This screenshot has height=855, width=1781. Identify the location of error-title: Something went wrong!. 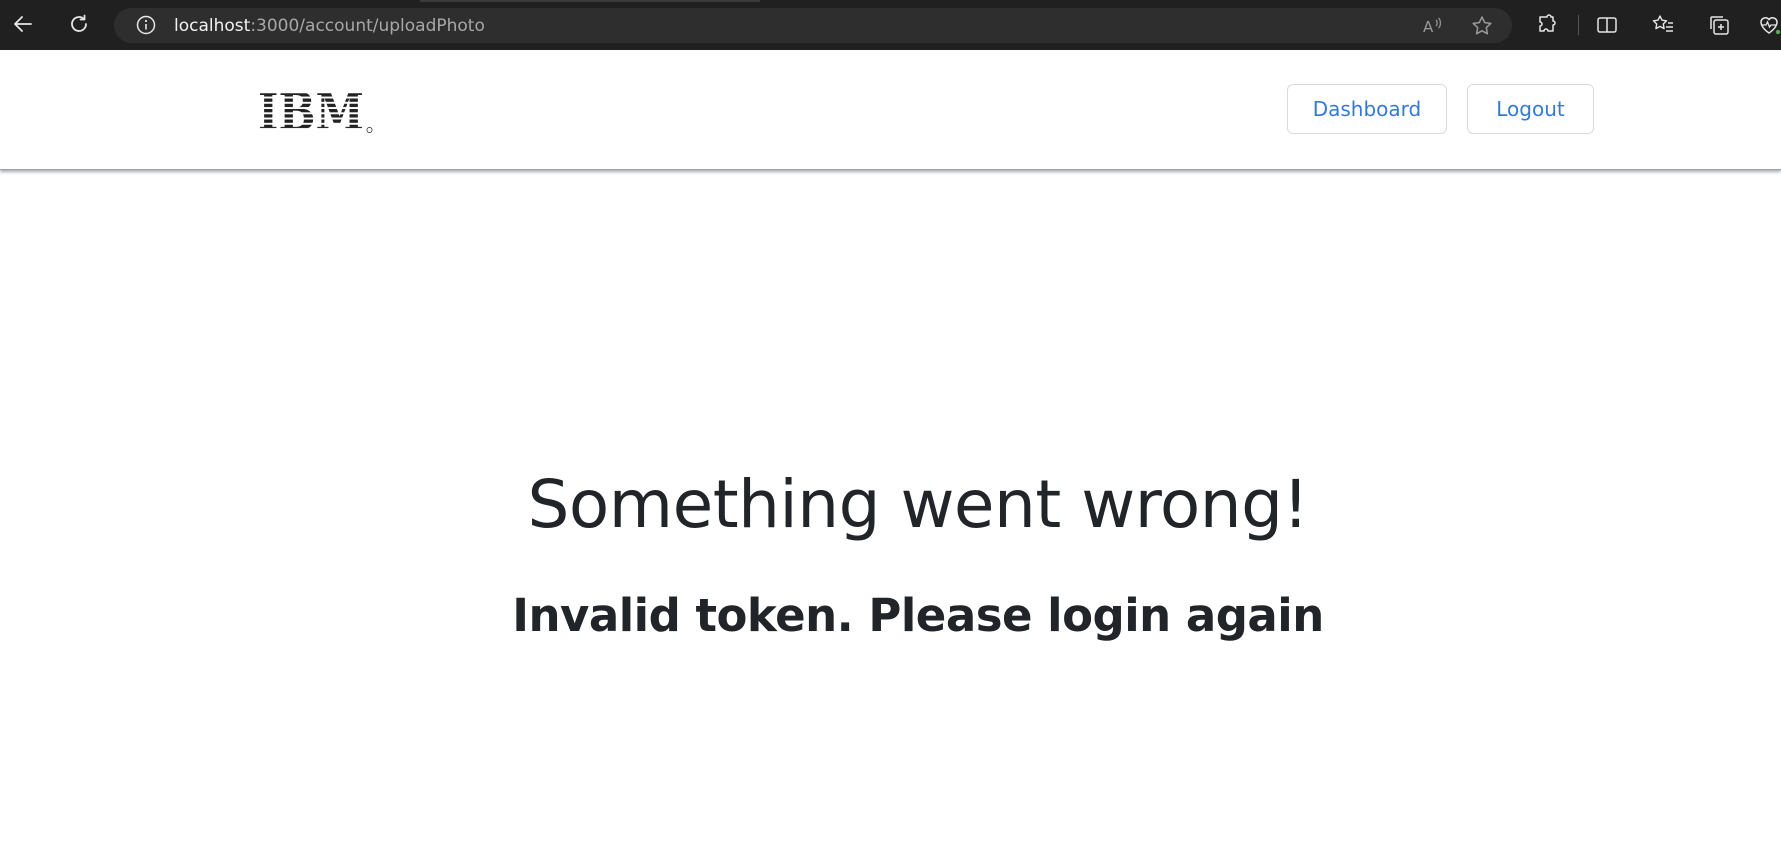
(918, 504).